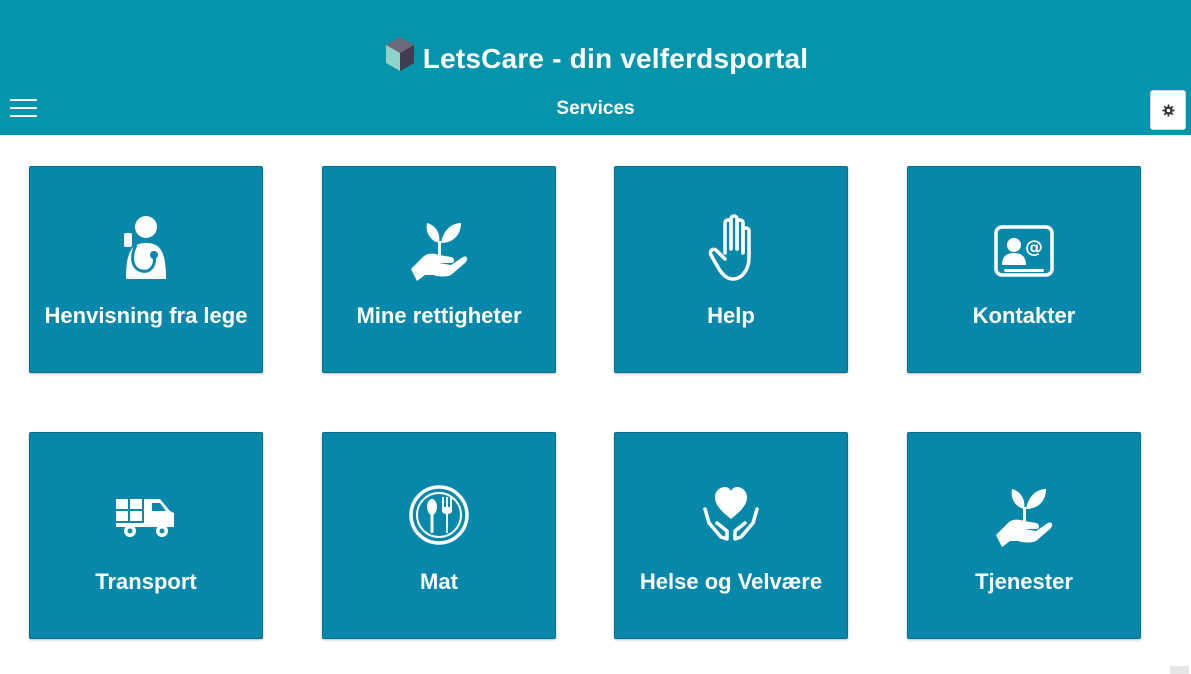 The width and height of the screenshot is (1191, 674). I want to click on tile-transport: Transport, so click(146, 535).